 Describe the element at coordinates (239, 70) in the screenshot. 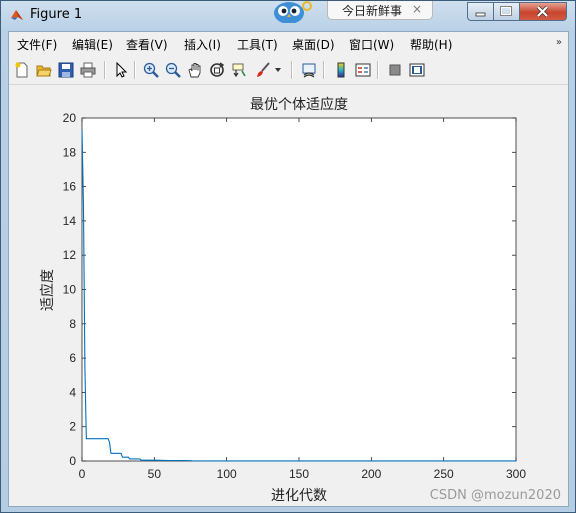

I see `data-cursor-icon` at that location.